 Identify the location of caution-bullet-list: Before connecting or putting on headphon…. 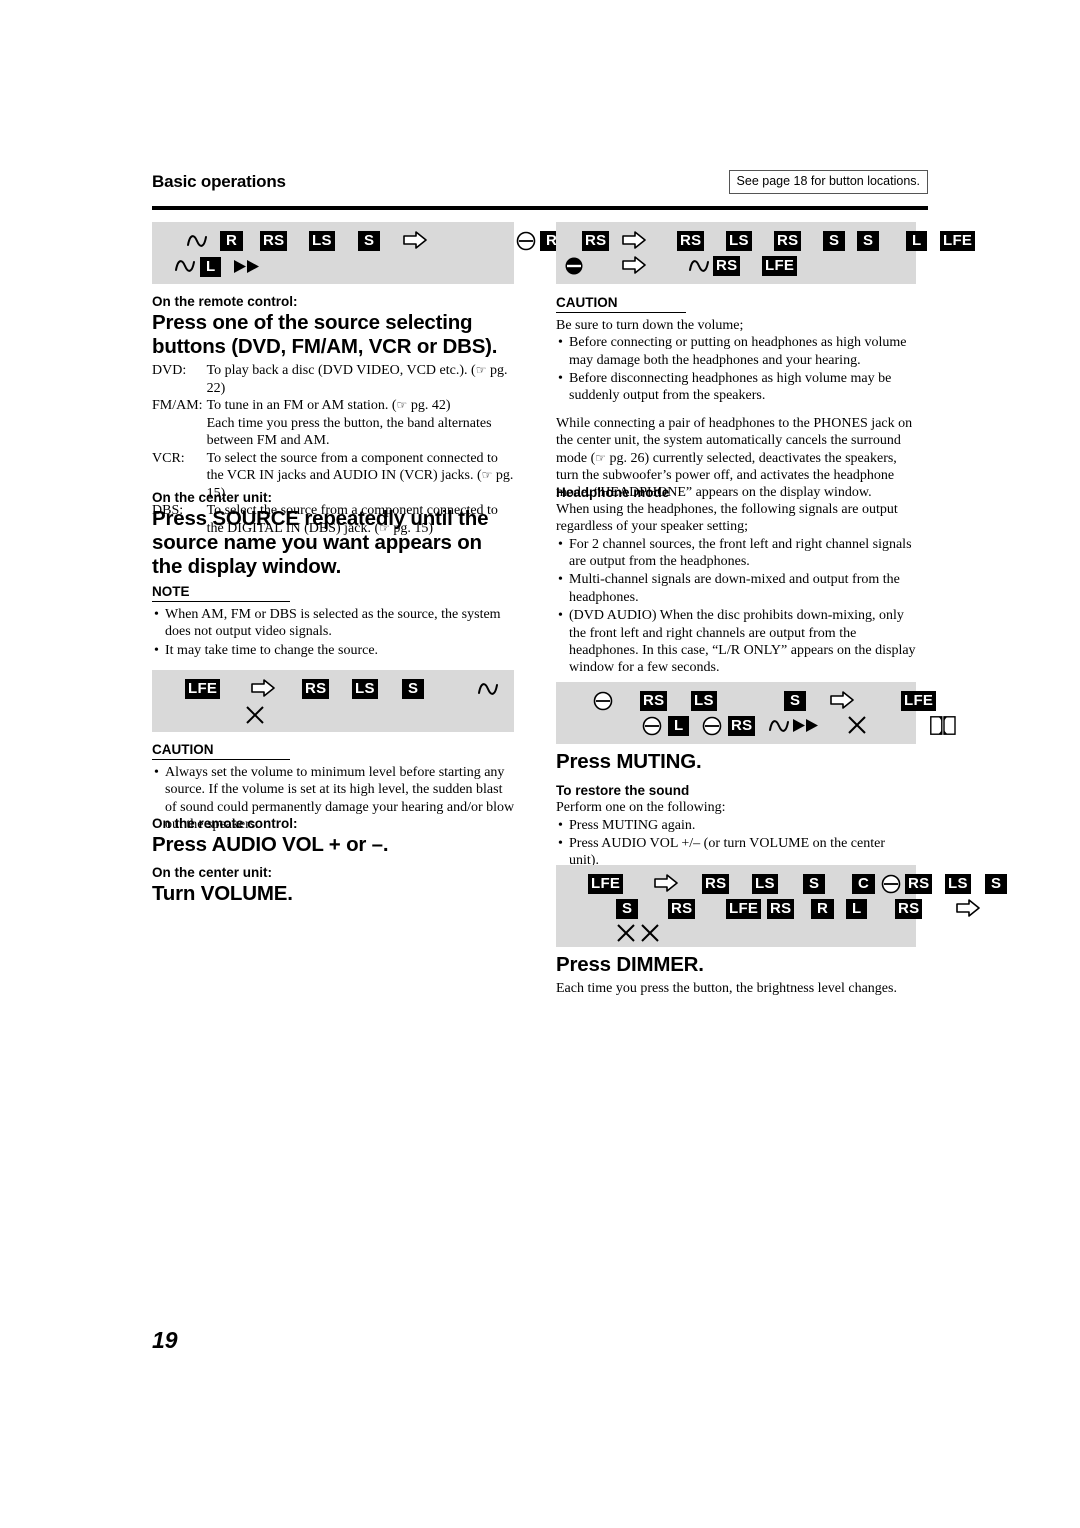
(736, 369).